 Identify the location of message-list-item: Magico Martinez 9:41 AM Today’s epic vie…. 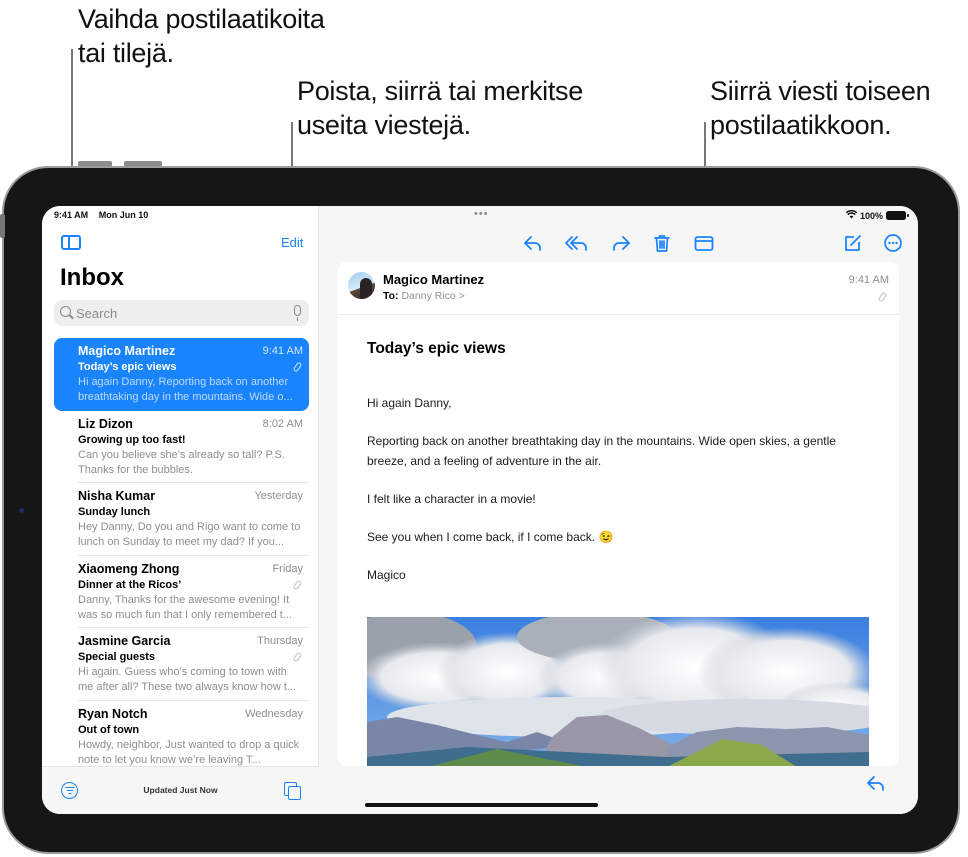
(181, 374).